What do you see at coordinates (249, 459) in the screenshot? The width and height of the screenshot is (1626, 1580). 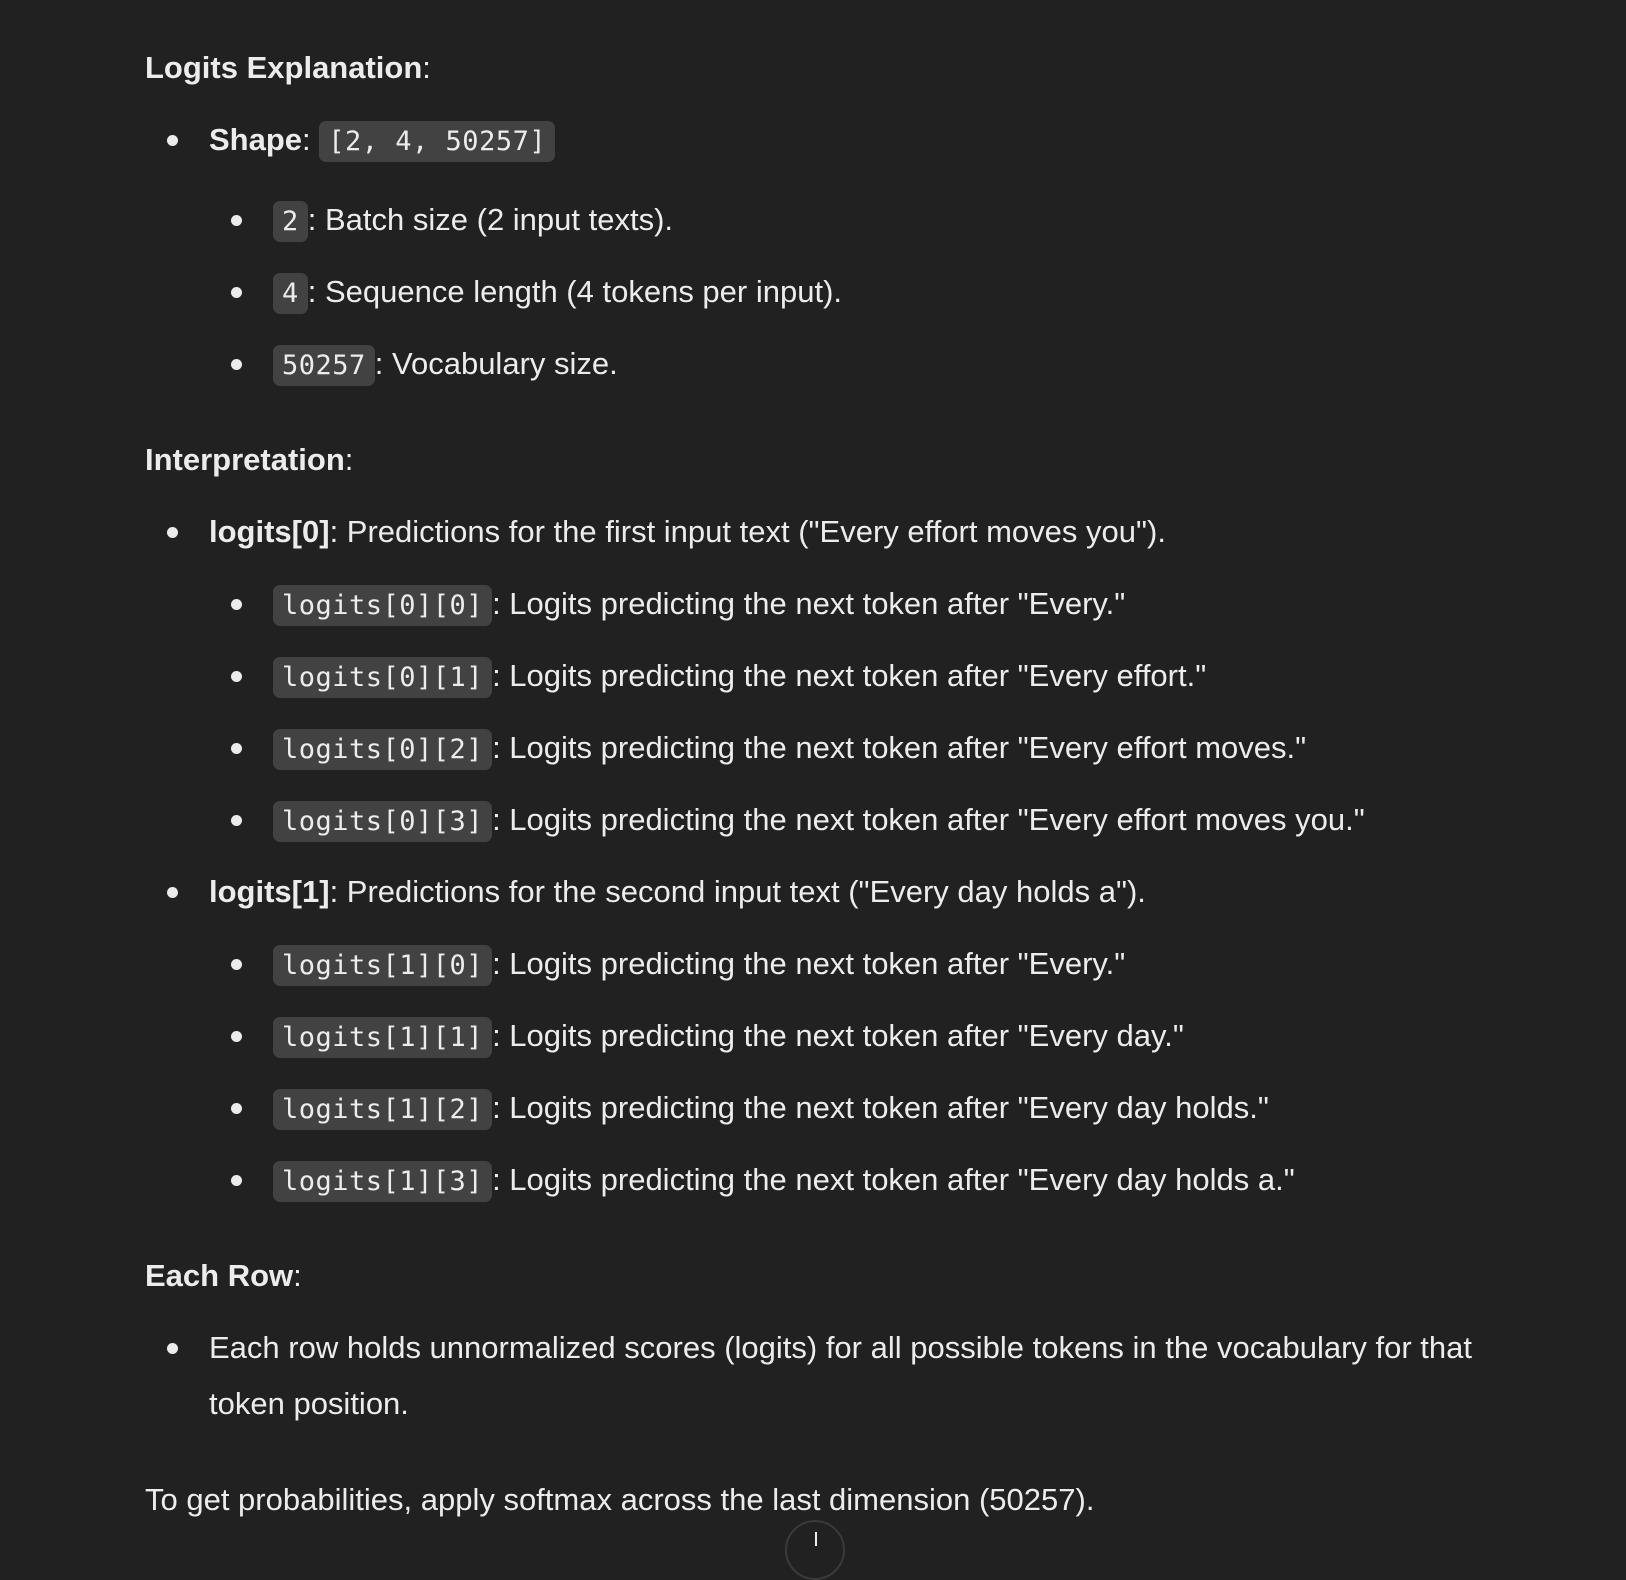 I see `section-heading-interpretation: Interpretation:` at bounding box center [249, 459].